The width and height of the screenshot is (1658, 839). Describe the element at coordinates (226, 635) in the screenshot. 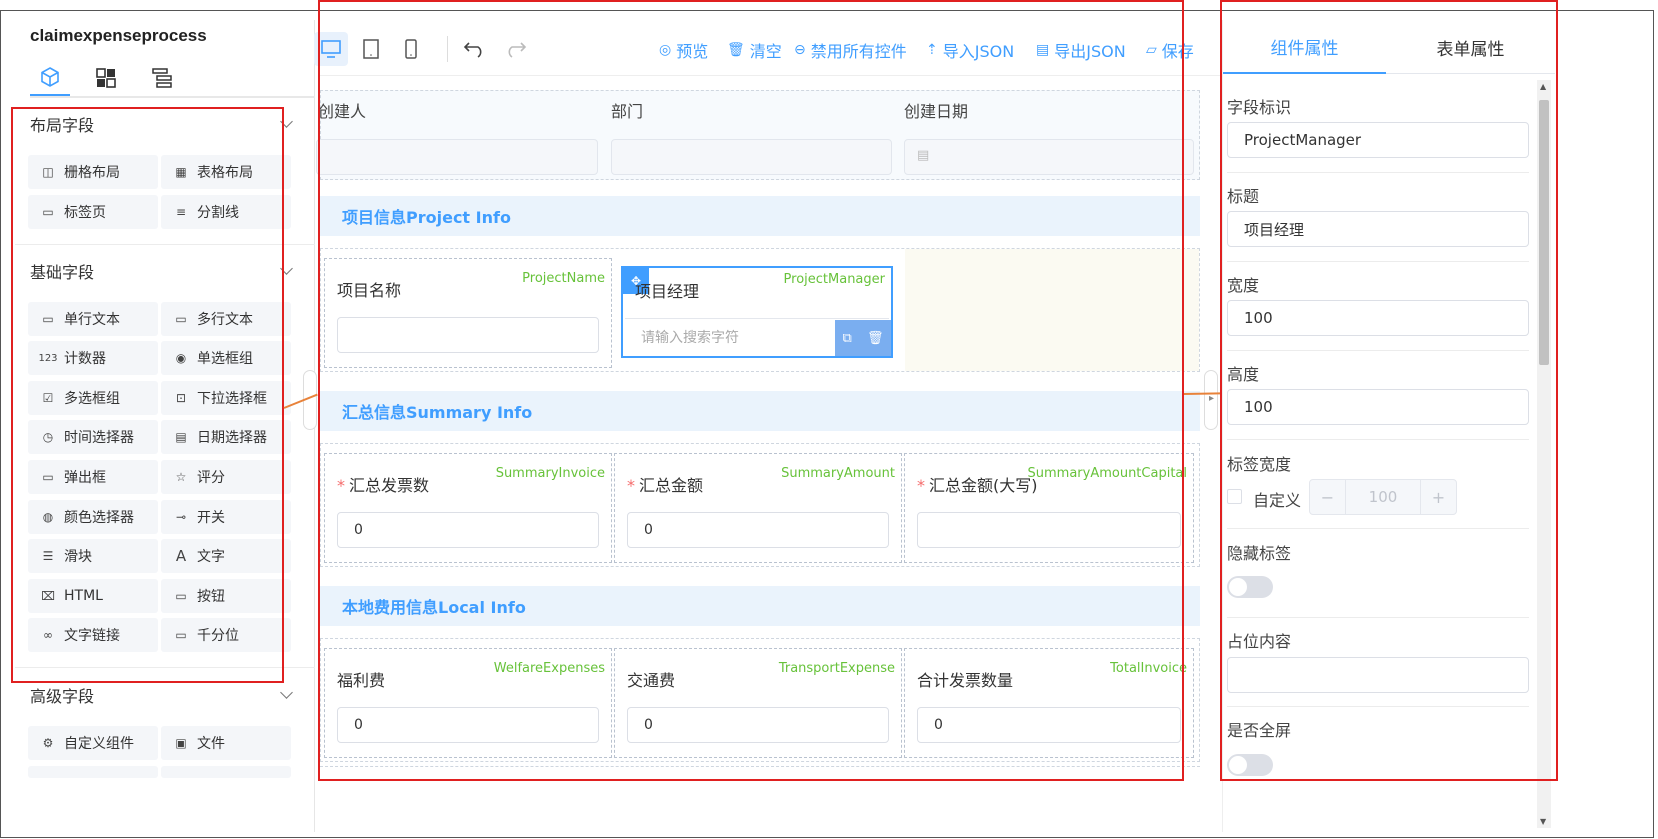

I see `widget-thousands: ▭ 千分位` at that location.